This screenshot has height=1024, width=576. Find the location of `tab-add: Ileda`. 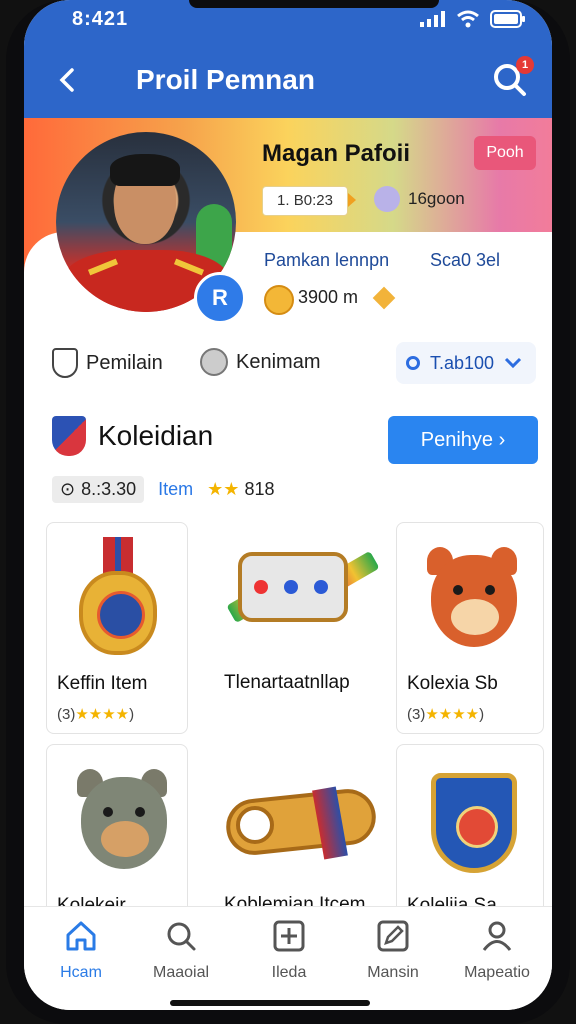

tab-add: Ileda is located at coordinates (289, 950).